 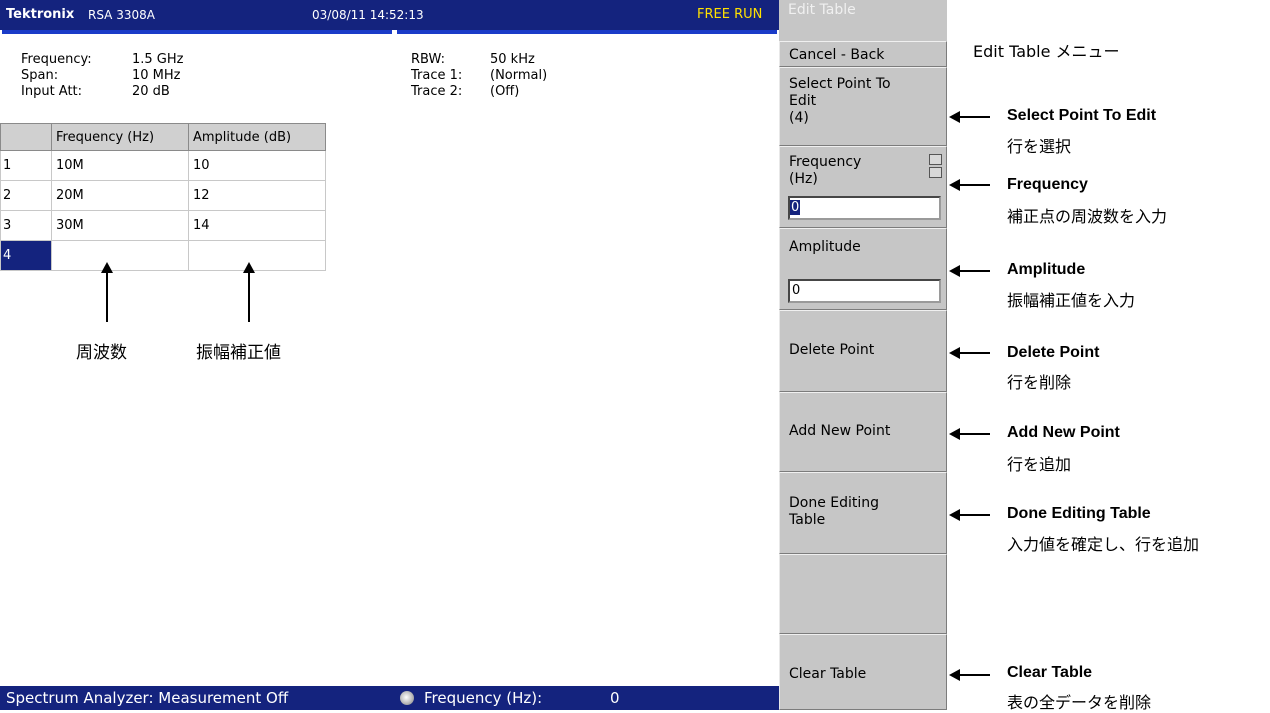 I want to click on frequency-entry-button: Frequency (Hz) 0, so click(x=863, y=187).